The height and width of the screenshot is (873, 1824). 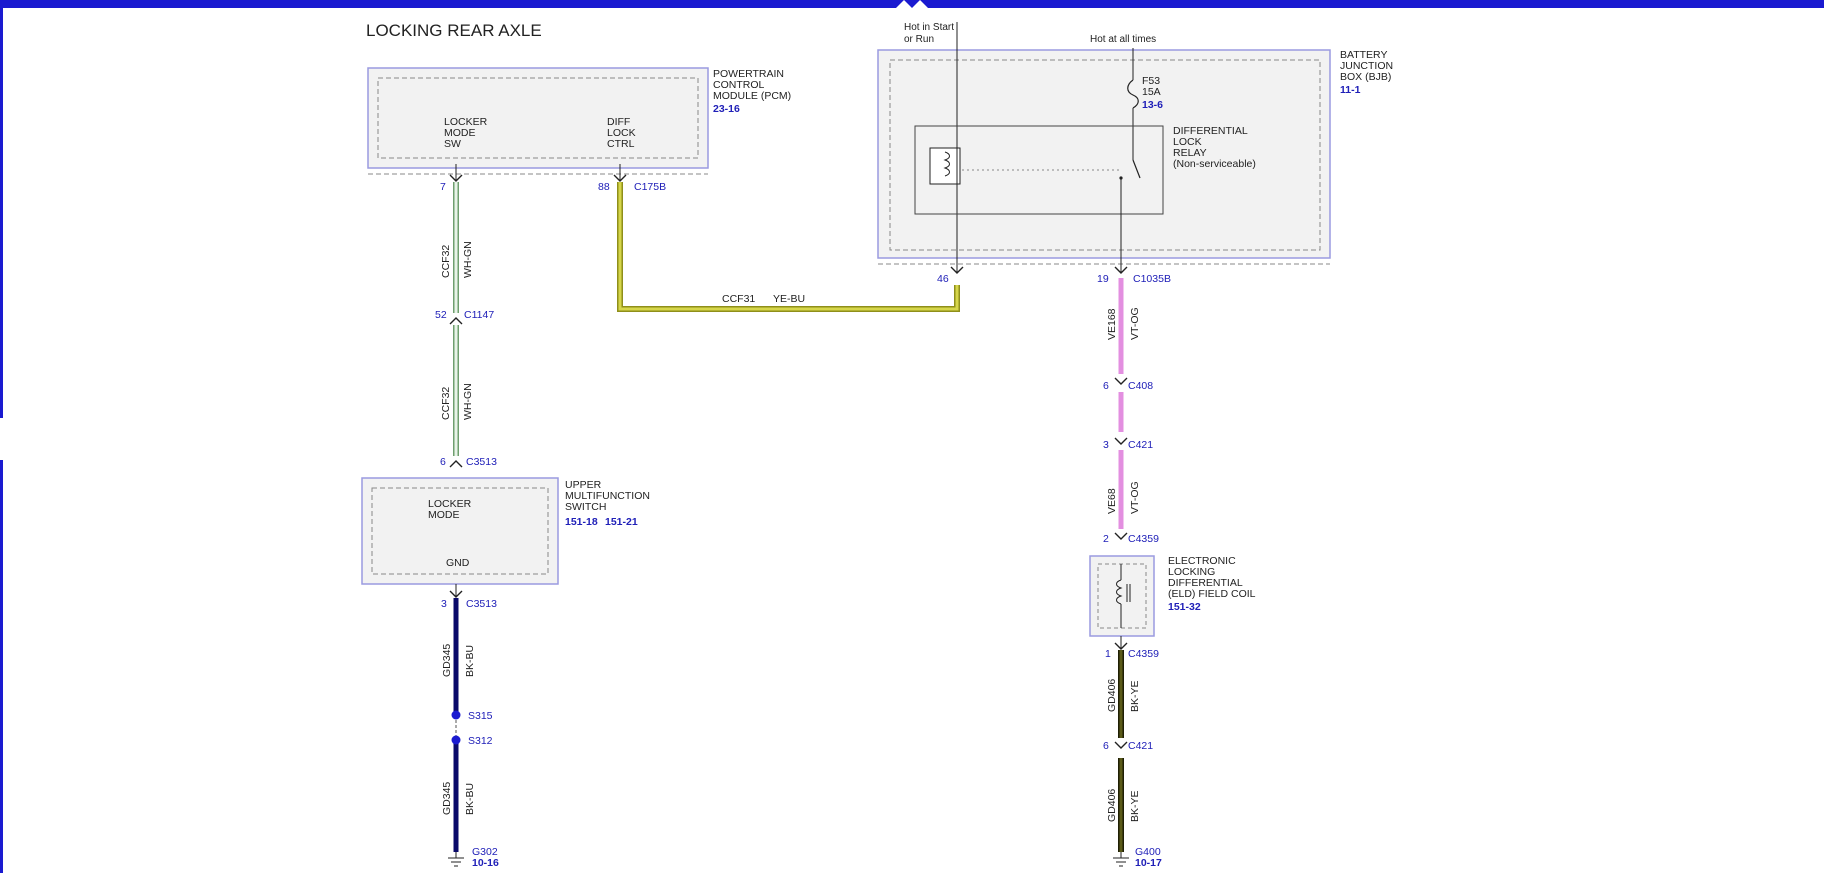 I want to click on wire-ccf32-circuit-label-2: CCF32, so click(x=446, y=403).